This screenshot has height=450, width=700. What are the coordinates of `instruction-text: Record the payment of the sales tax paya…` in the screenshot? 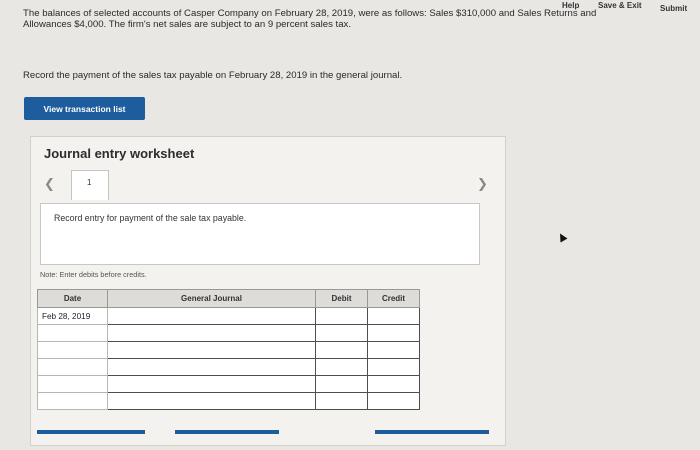 It's located at (213, 75).